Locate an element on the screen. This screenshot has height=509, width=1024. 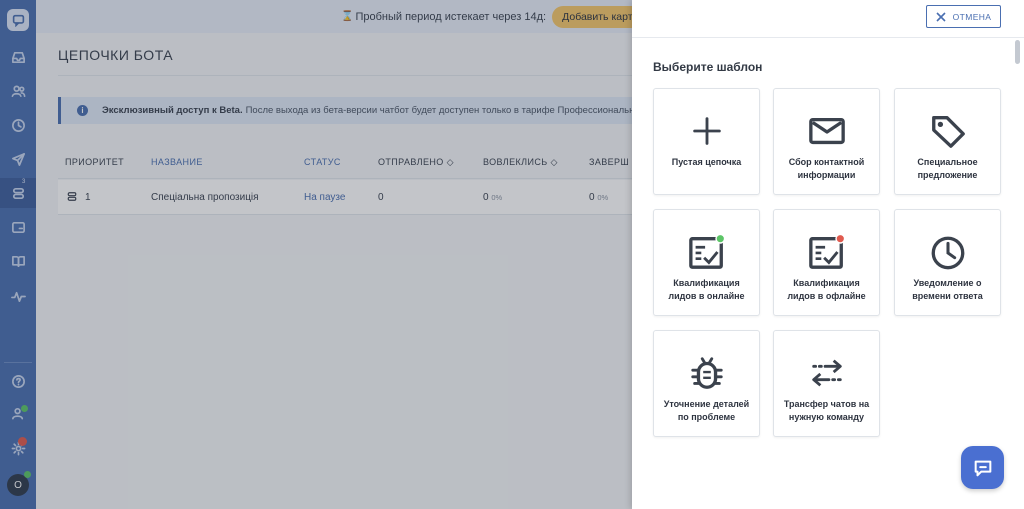
chat-bubble-icon is located at coordinates (982, 468).